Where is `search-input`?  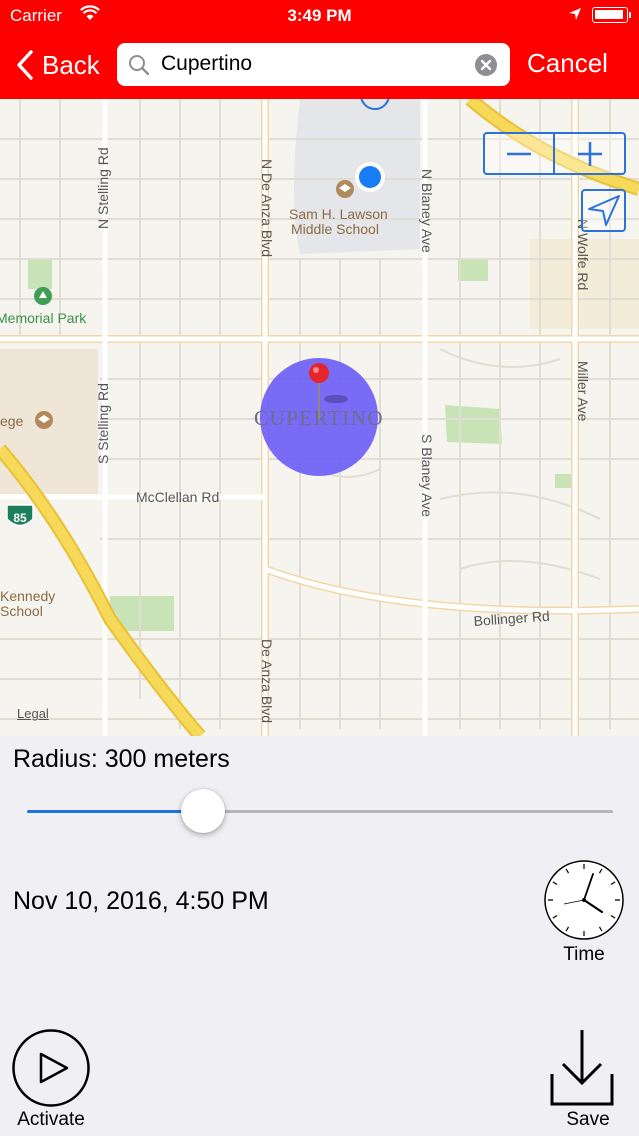 search-input is located at coordinates (311, 64).